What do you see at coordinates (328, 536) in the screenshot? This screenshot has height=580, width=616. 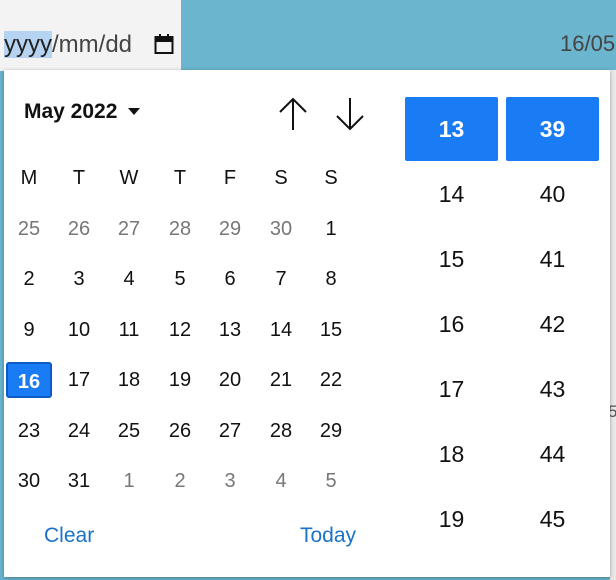 I see `today-button: Today` at bounding box center [328, 536].